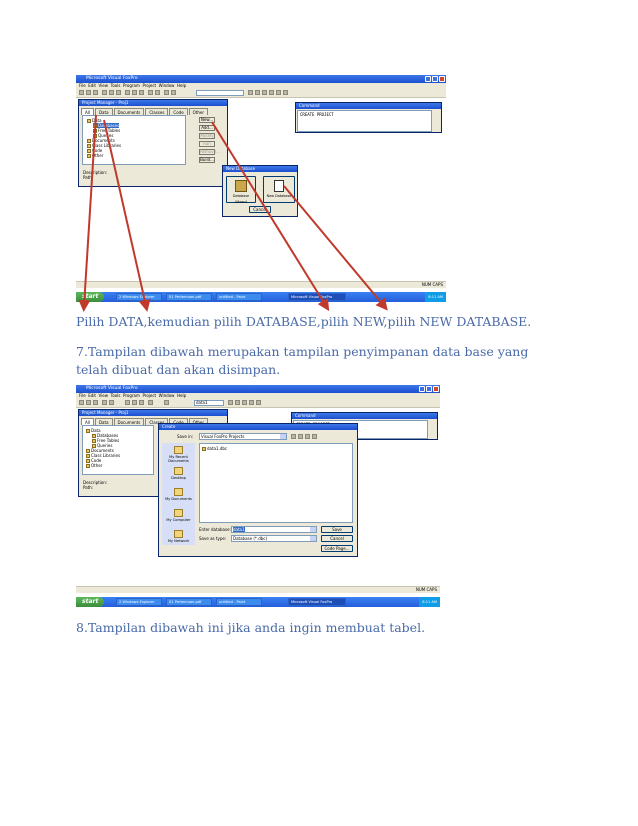 This screenshot has width=638, height=826. Describe the element at coordinates (314, 436) in the screenshot. I see `views-icon` at that location.